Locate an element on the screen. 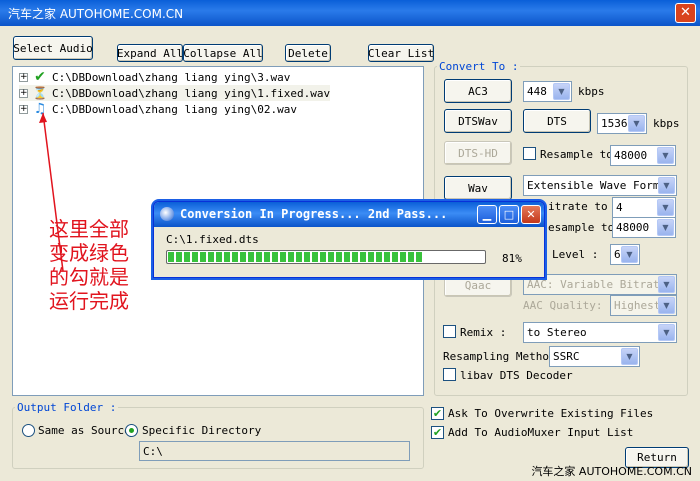 The image size is (700, 481). resampling-method-select: SSRC ▼ is located at coordinates (594, 356).